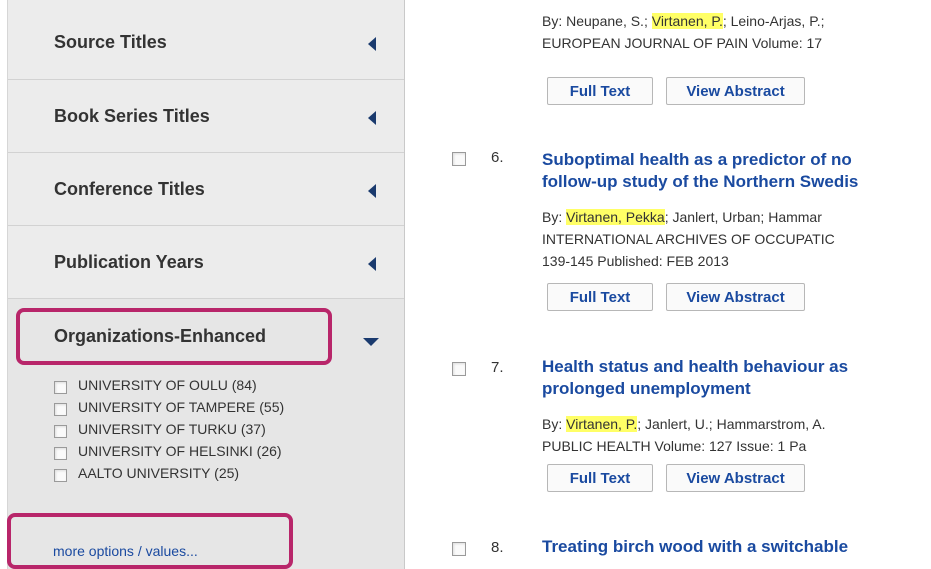 The image size is (931, 569). Describe the element at coordinates (206, 262) in the screenshot. I see `facet-publication-years: Publication Years` at that location.